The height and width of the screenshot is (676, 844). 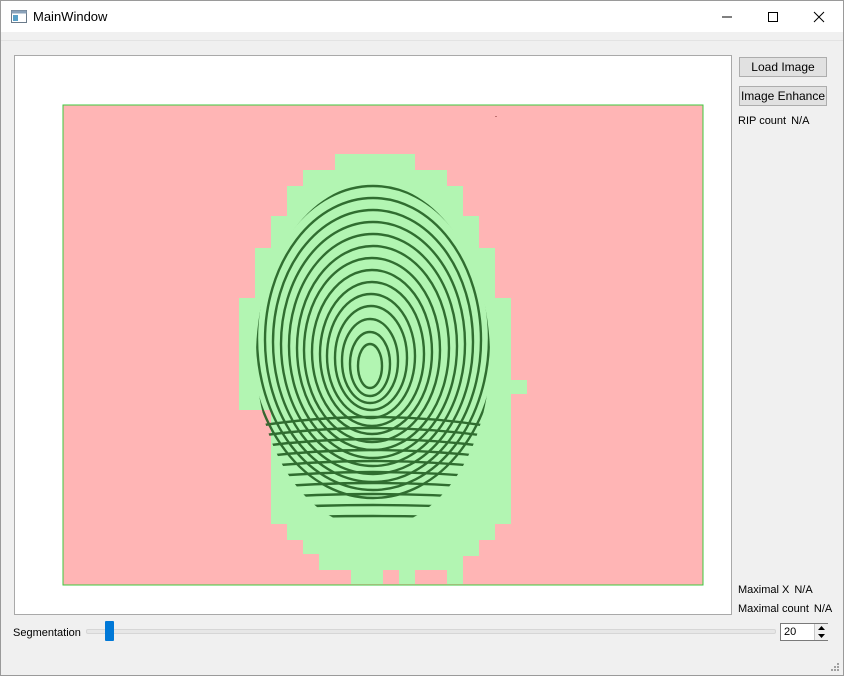 What do you see at coordinates (19, 16) in the screenshot?
I see `app-window-icon` at bounding box center [19, 16].